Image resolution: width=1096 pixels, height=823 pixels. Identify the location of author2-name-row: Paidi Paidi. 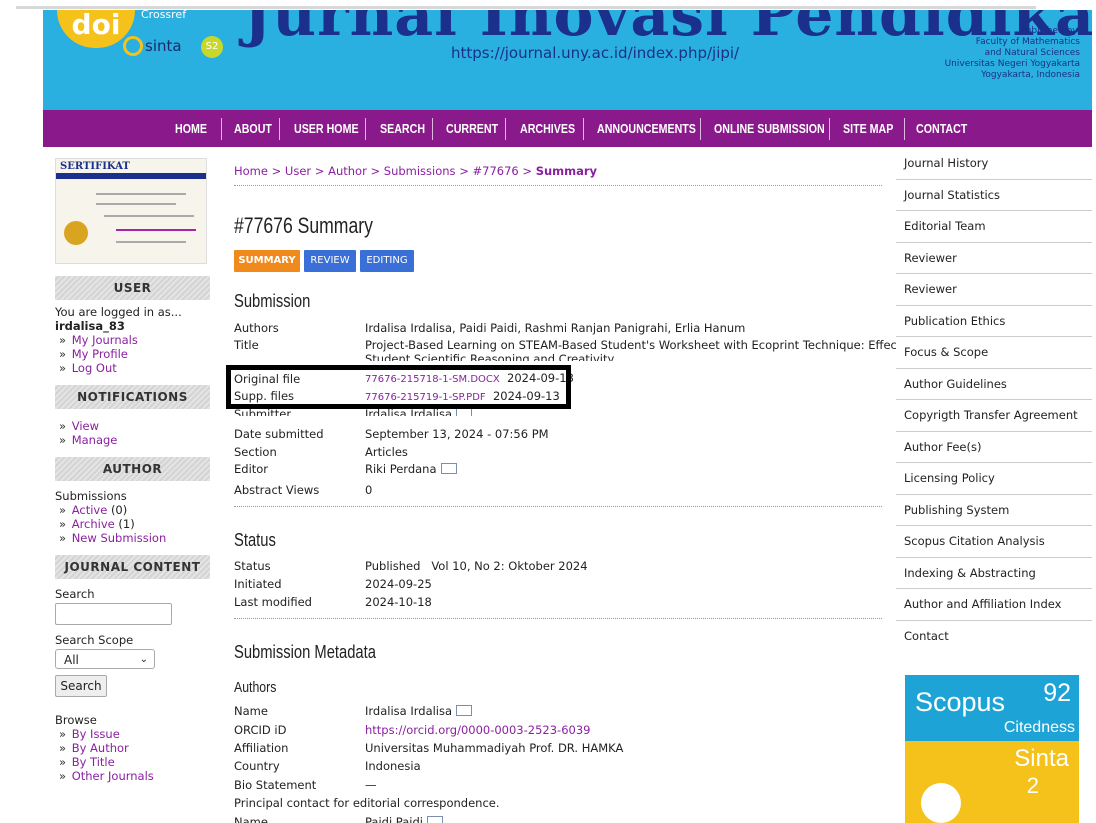
(404, 819).